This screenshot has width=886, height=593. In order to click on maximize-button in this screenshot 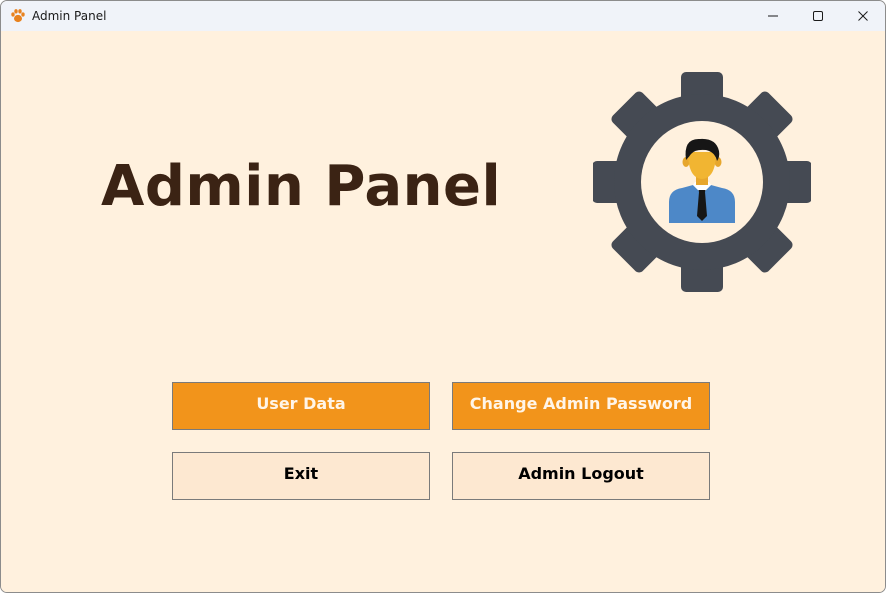, I will do `click(818, 16)`.